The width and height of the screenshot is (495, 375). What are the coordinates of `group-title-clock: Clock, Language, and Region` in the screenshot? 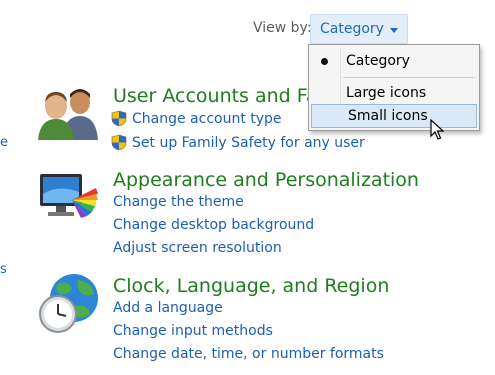 It's located at (251, 286).